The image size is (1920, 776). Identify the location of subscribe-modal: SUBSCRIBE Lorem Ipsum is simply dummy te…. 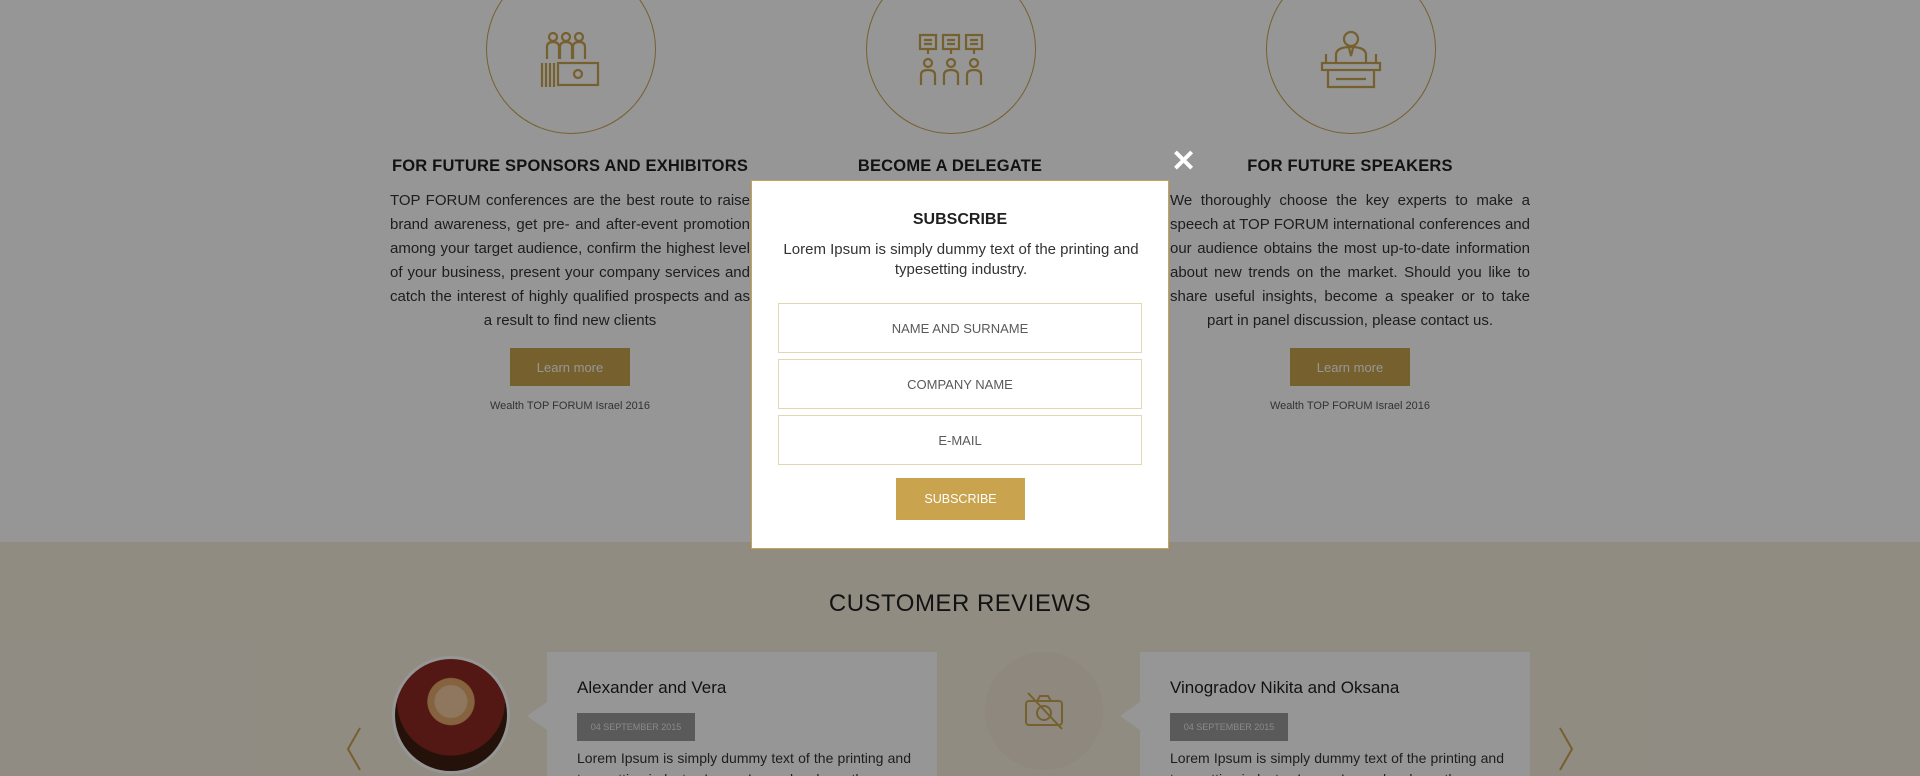
(960, 364).